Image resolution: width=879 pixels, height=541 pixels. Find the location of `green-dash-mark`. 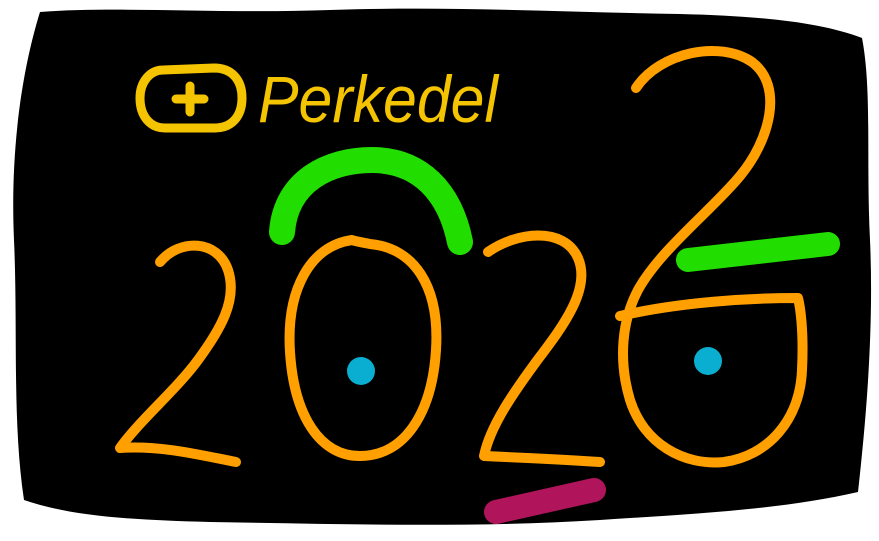

green-dash-mark is located at coordinates (758, 252).